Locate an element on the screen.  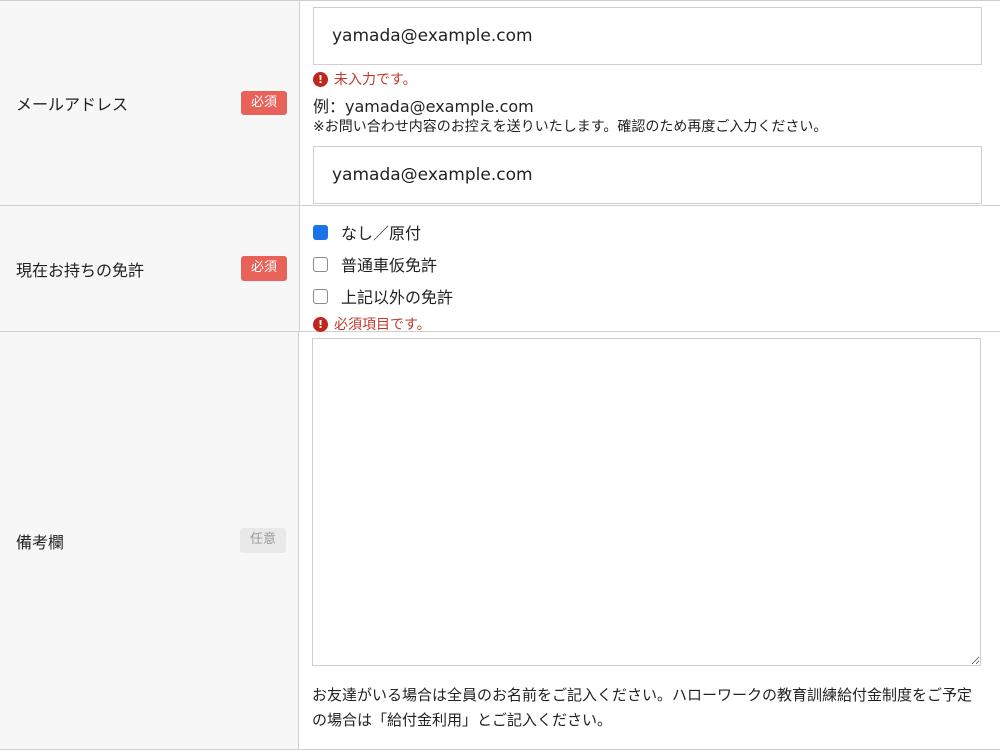
license-option-label: 普通車仮免許 is located at coordinates (389, 265).